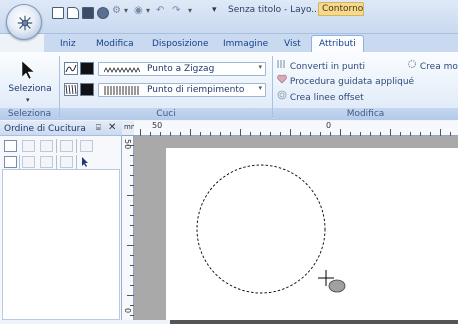  I want to click on canvas-overlay, so click(271, 229).